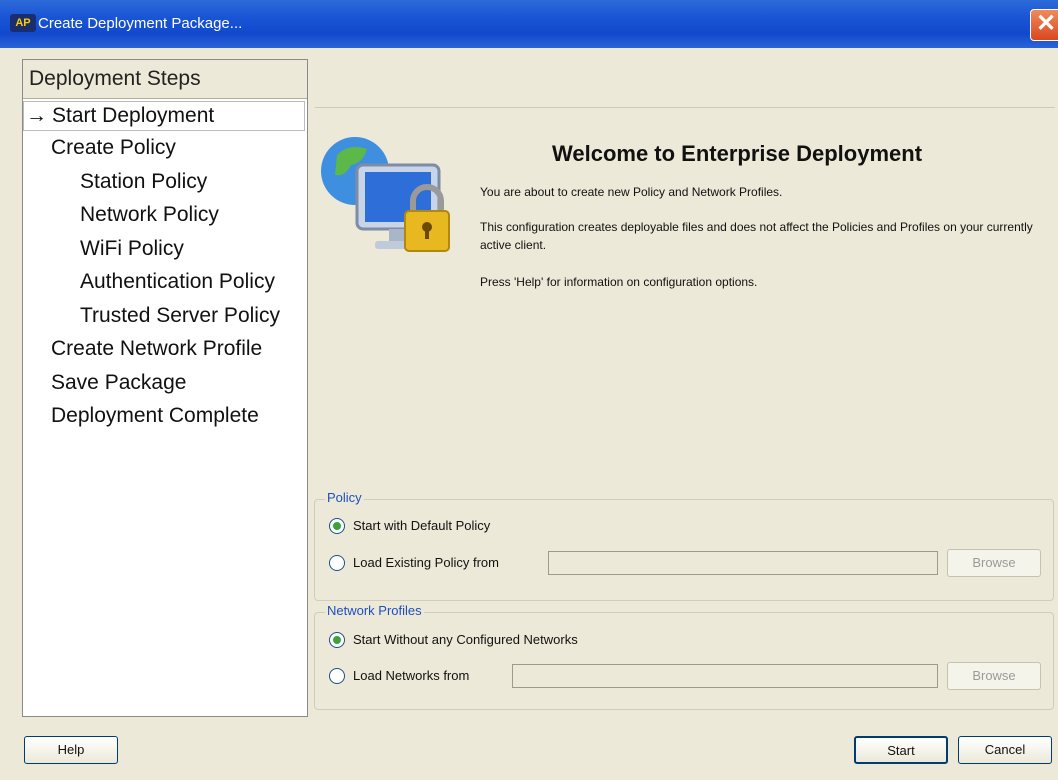 The image size is (1058, 780). I want to click on step-label: Start Deployment, so click(133, 115).